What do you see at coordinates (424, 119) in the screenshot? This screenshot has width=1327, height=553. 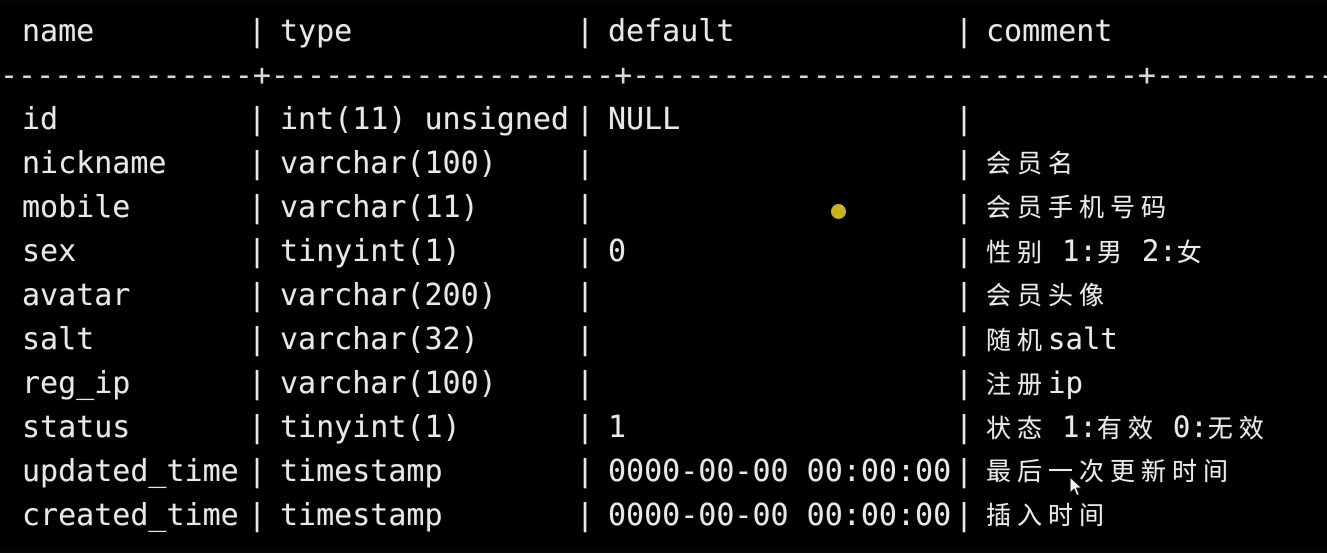 I see `cell-type: int(11) unsigned` at bounding box center [424, 119].